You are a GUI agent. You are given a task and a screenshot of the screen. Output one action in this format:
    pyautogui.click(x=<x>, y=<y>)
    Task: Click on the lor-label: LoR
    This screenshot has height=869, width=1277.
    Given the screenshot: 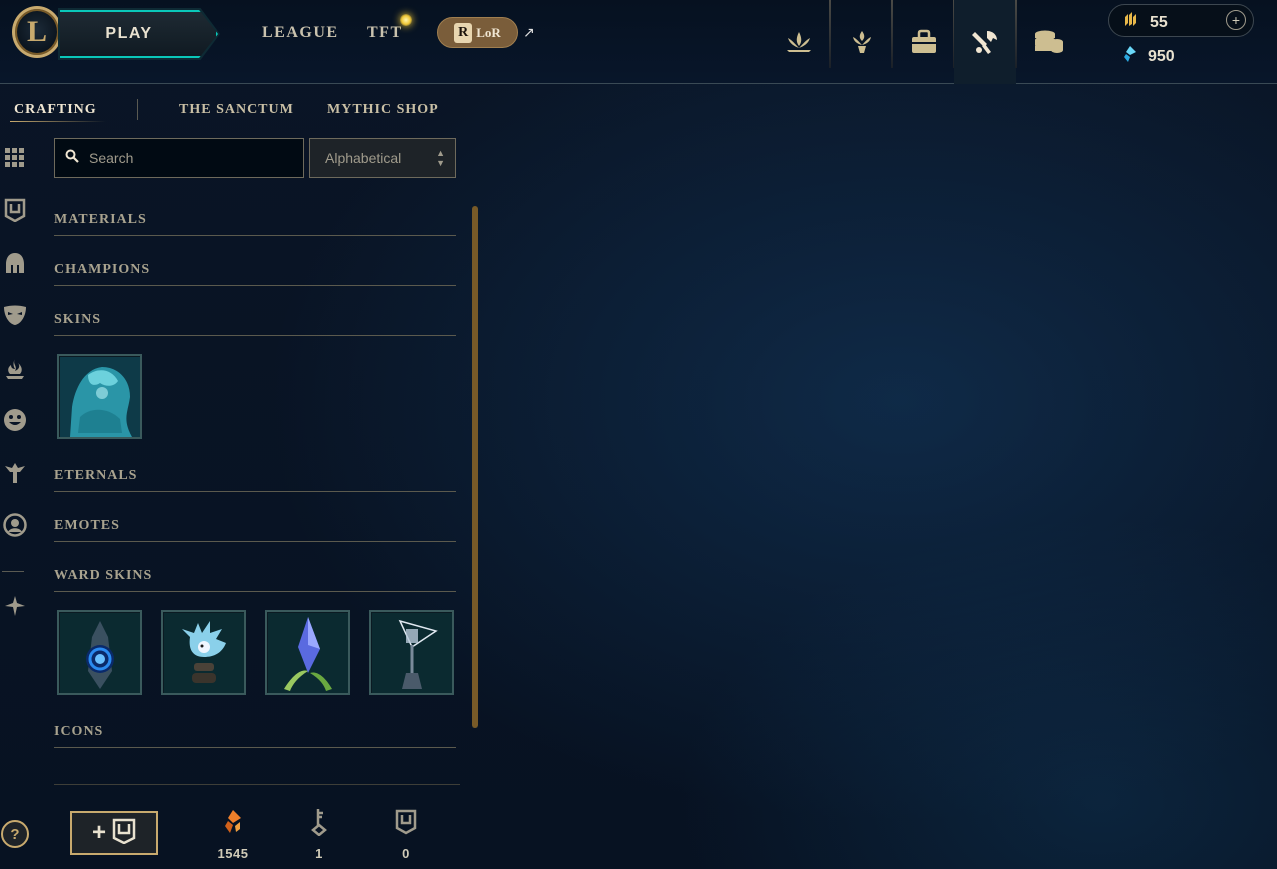 What is the action you would take?
    pyautogui.click(x=488, y=32)
    